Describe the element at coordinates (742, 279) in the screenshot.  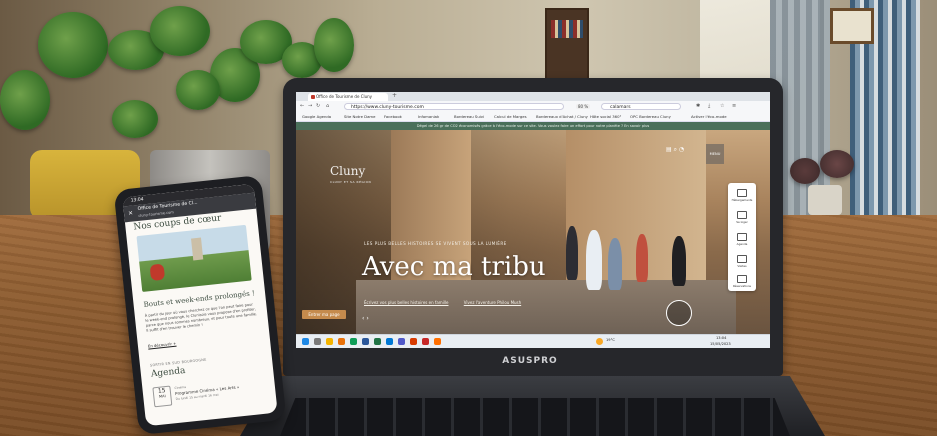
I see `booking-icon` at that location.